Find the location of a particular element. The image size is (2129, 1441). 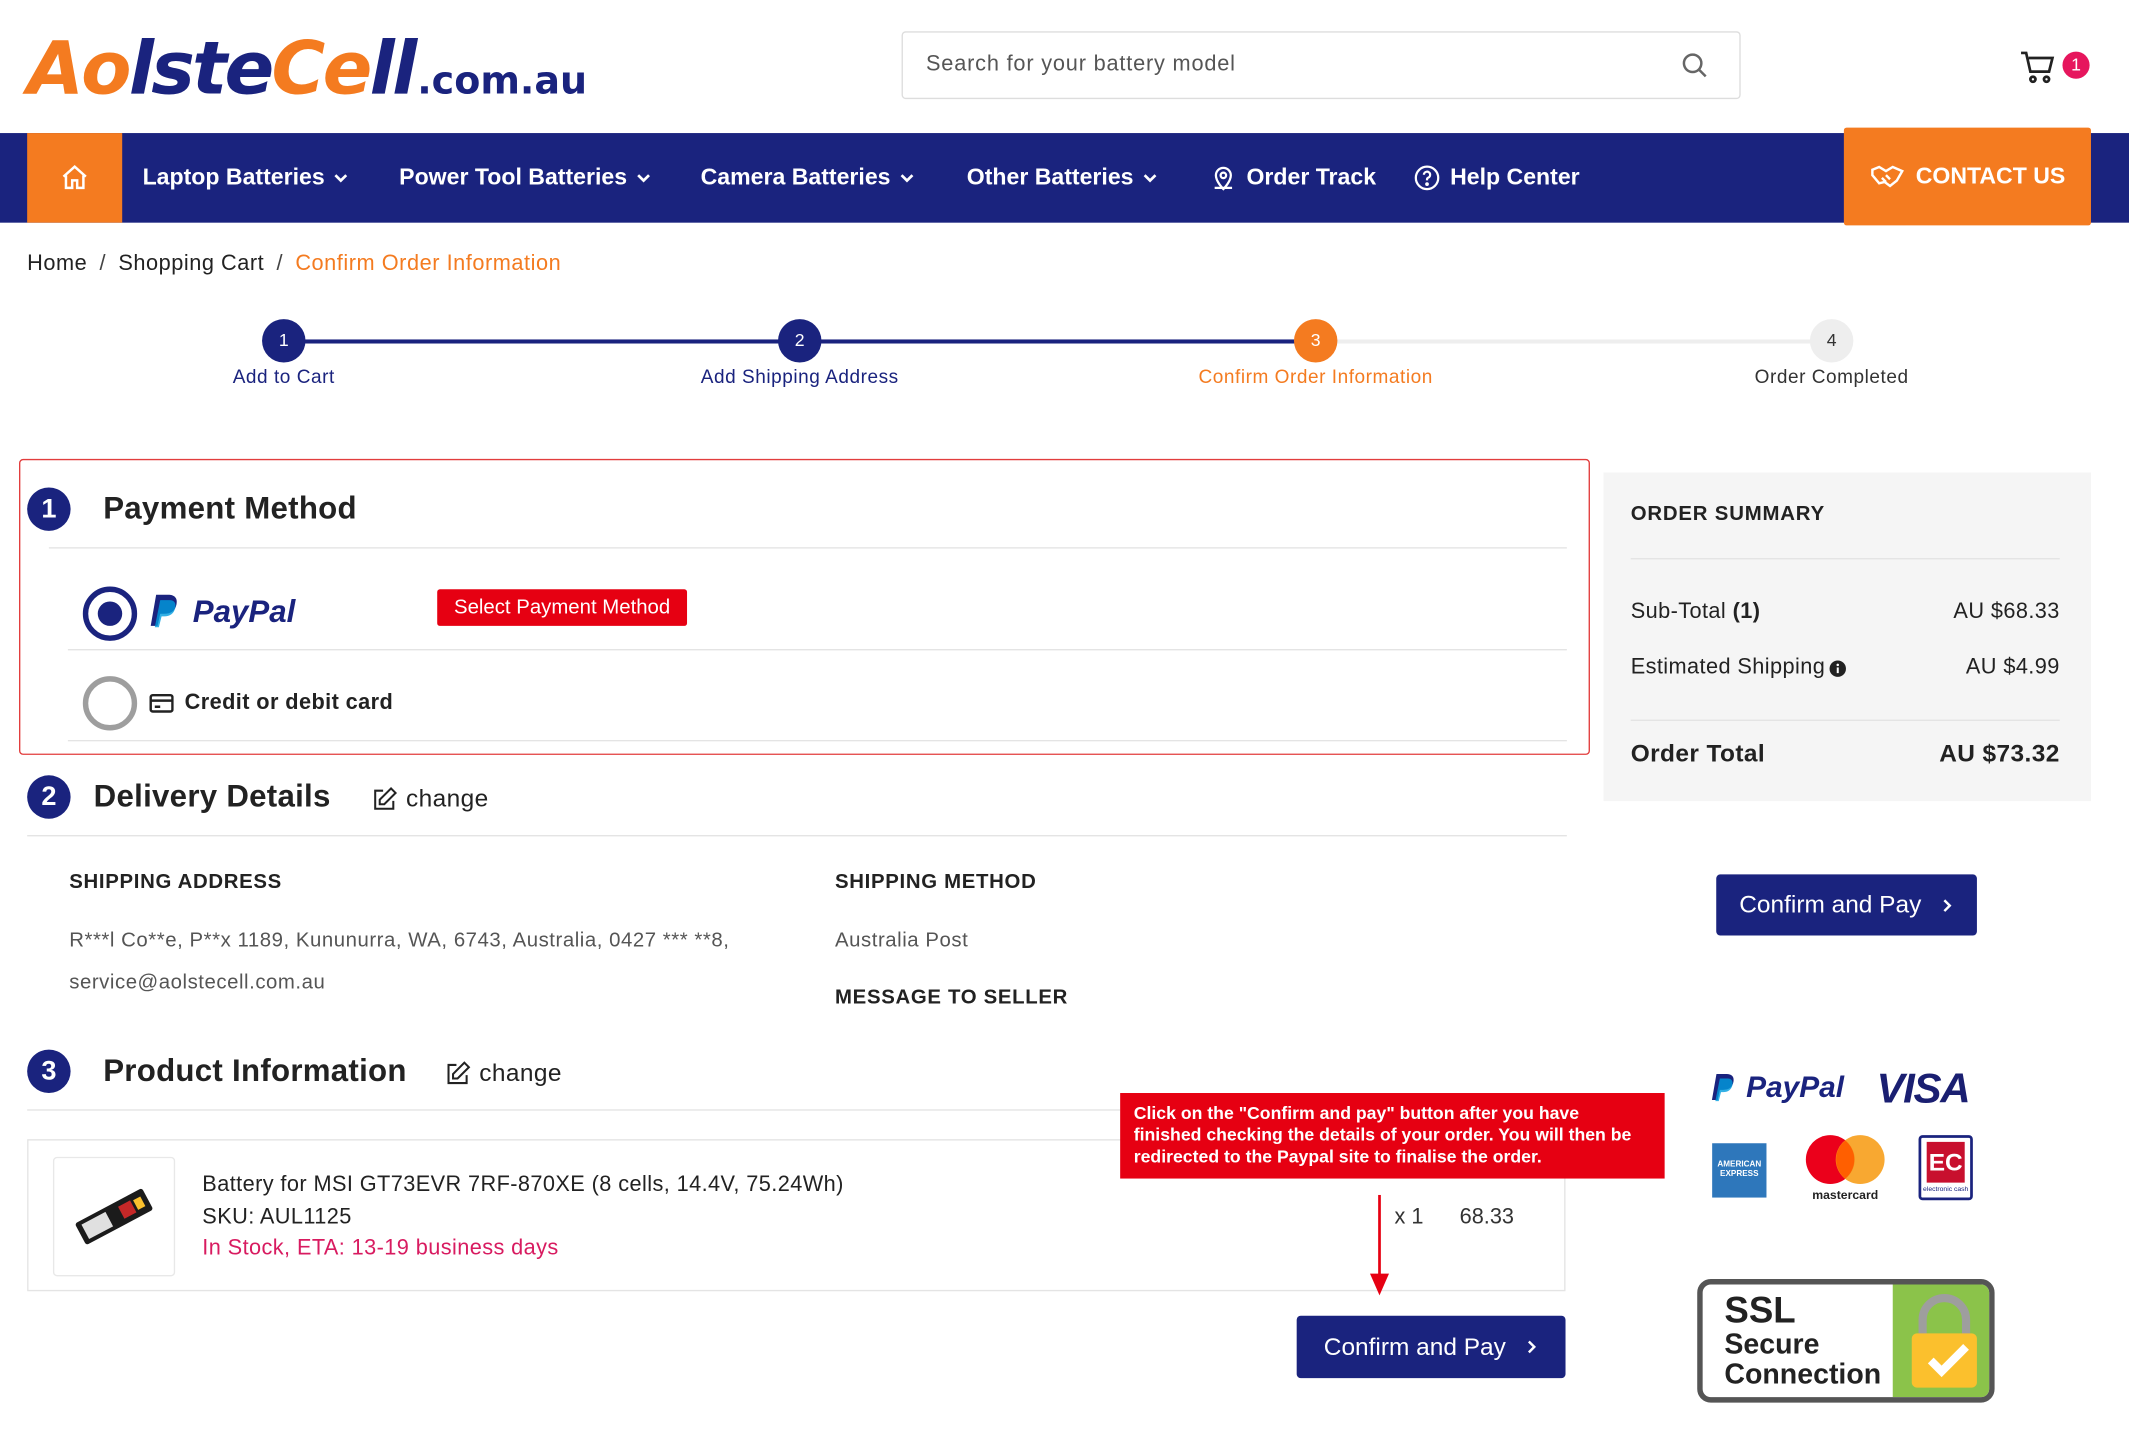

cart-button: 1 is located at coordinates (2058, 66).